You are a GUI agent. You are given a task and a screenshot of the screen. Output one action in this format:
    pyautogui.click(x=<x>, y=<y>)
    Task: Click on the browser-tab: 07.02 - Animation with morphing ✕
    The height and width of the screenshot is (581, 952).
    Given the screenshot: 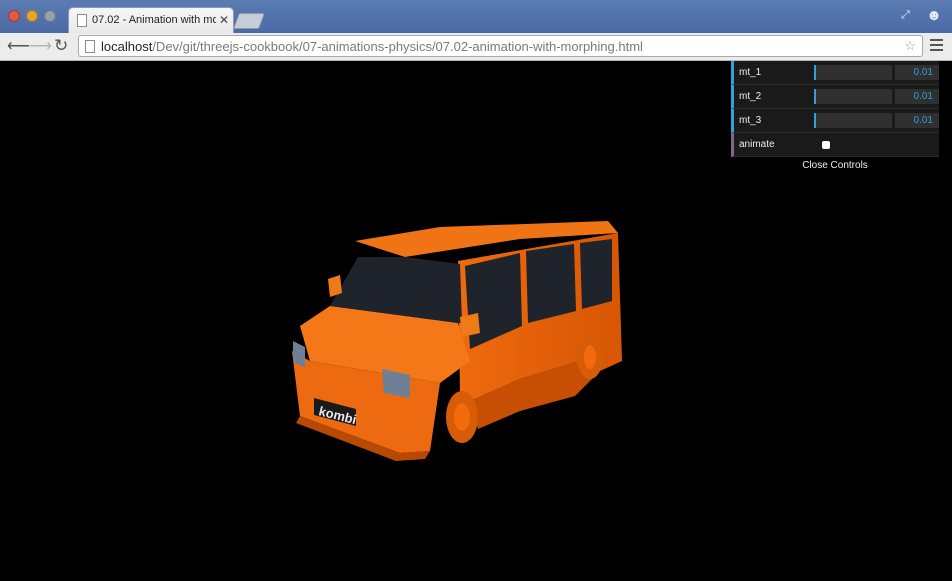 What is the action you would take?
    pyautogui.click(x=151, y=20)
    